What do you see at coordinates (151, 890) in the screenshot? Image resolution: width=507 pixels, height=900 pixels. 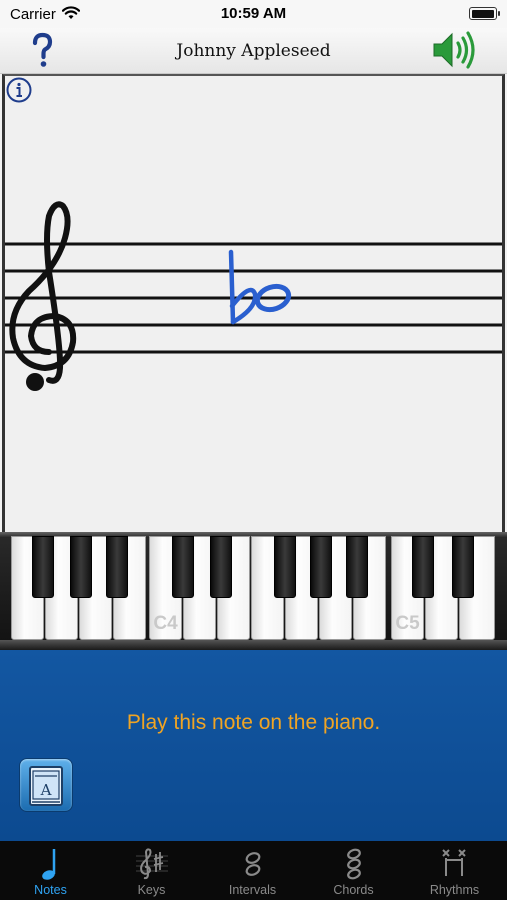 I see `tab-label: Keys` at bounding box center [151, 890].